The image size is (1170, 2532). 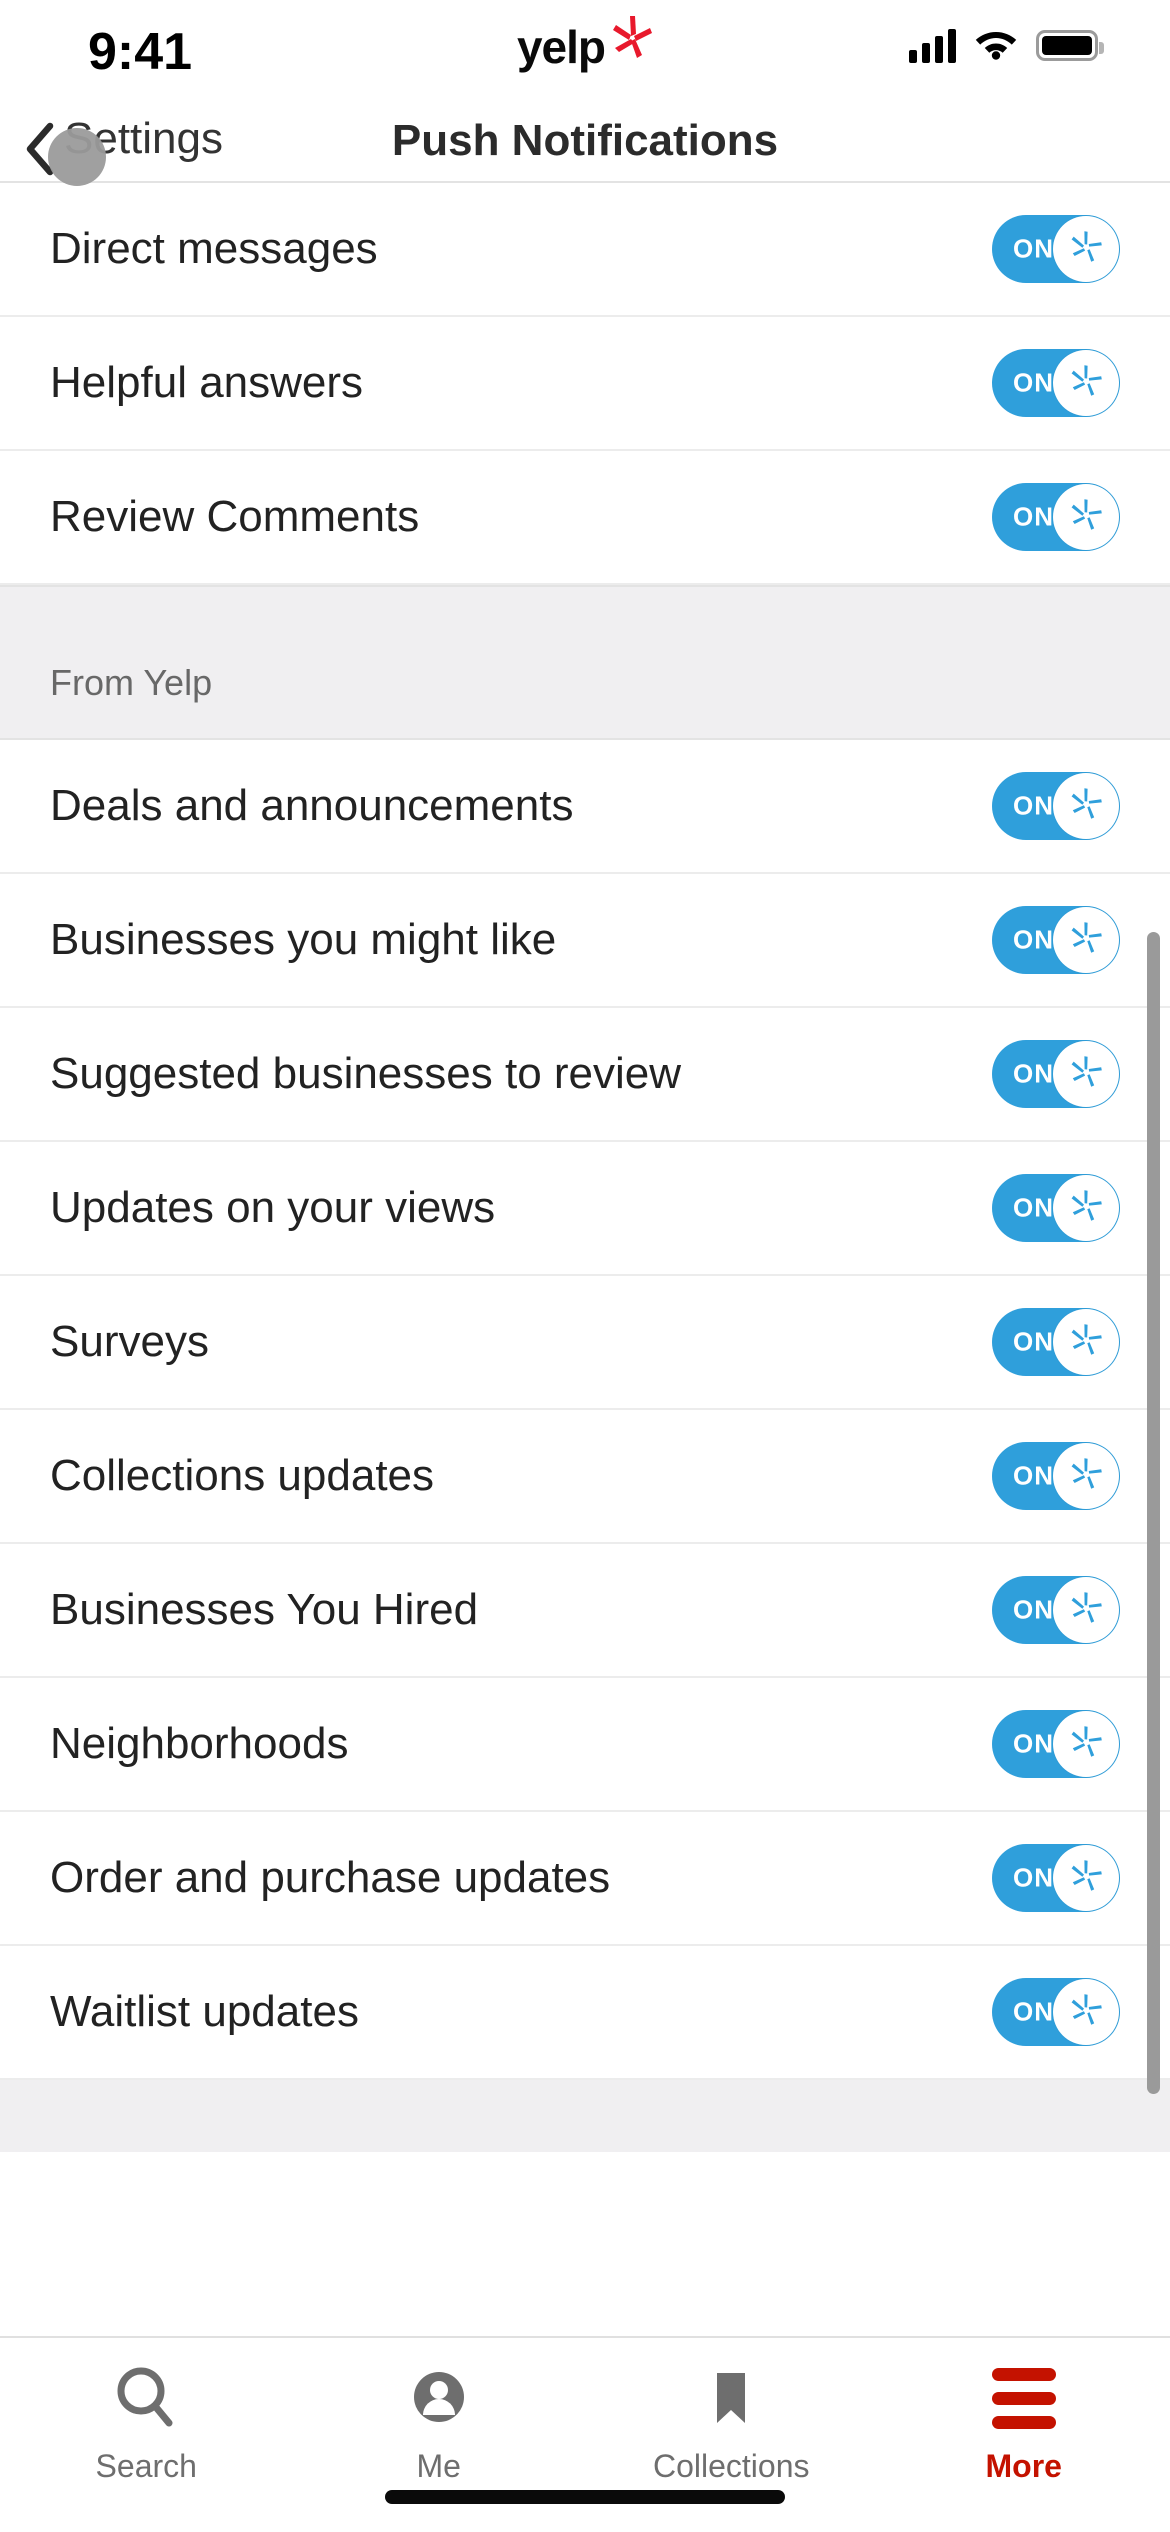 What do you see at coordinates (199, 1743) in the screenshot?
I see `settings-row-label: Neighborhoods` at bounding box center [199, 1743].